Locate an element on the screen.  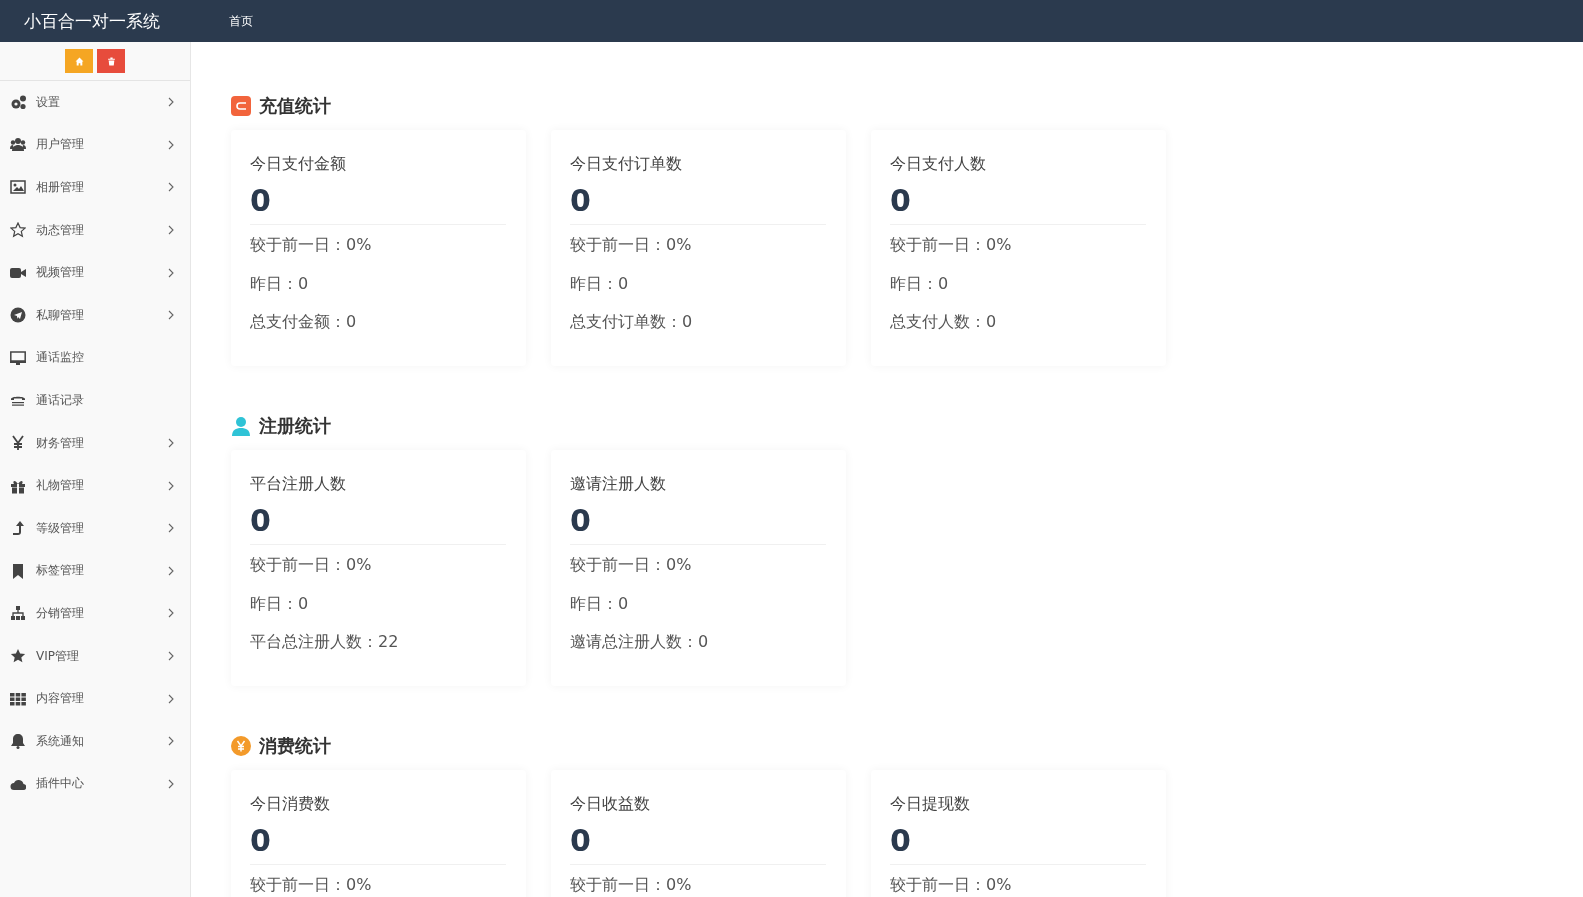
menu-item: 用户管理 is located at coordinates (95, 145).